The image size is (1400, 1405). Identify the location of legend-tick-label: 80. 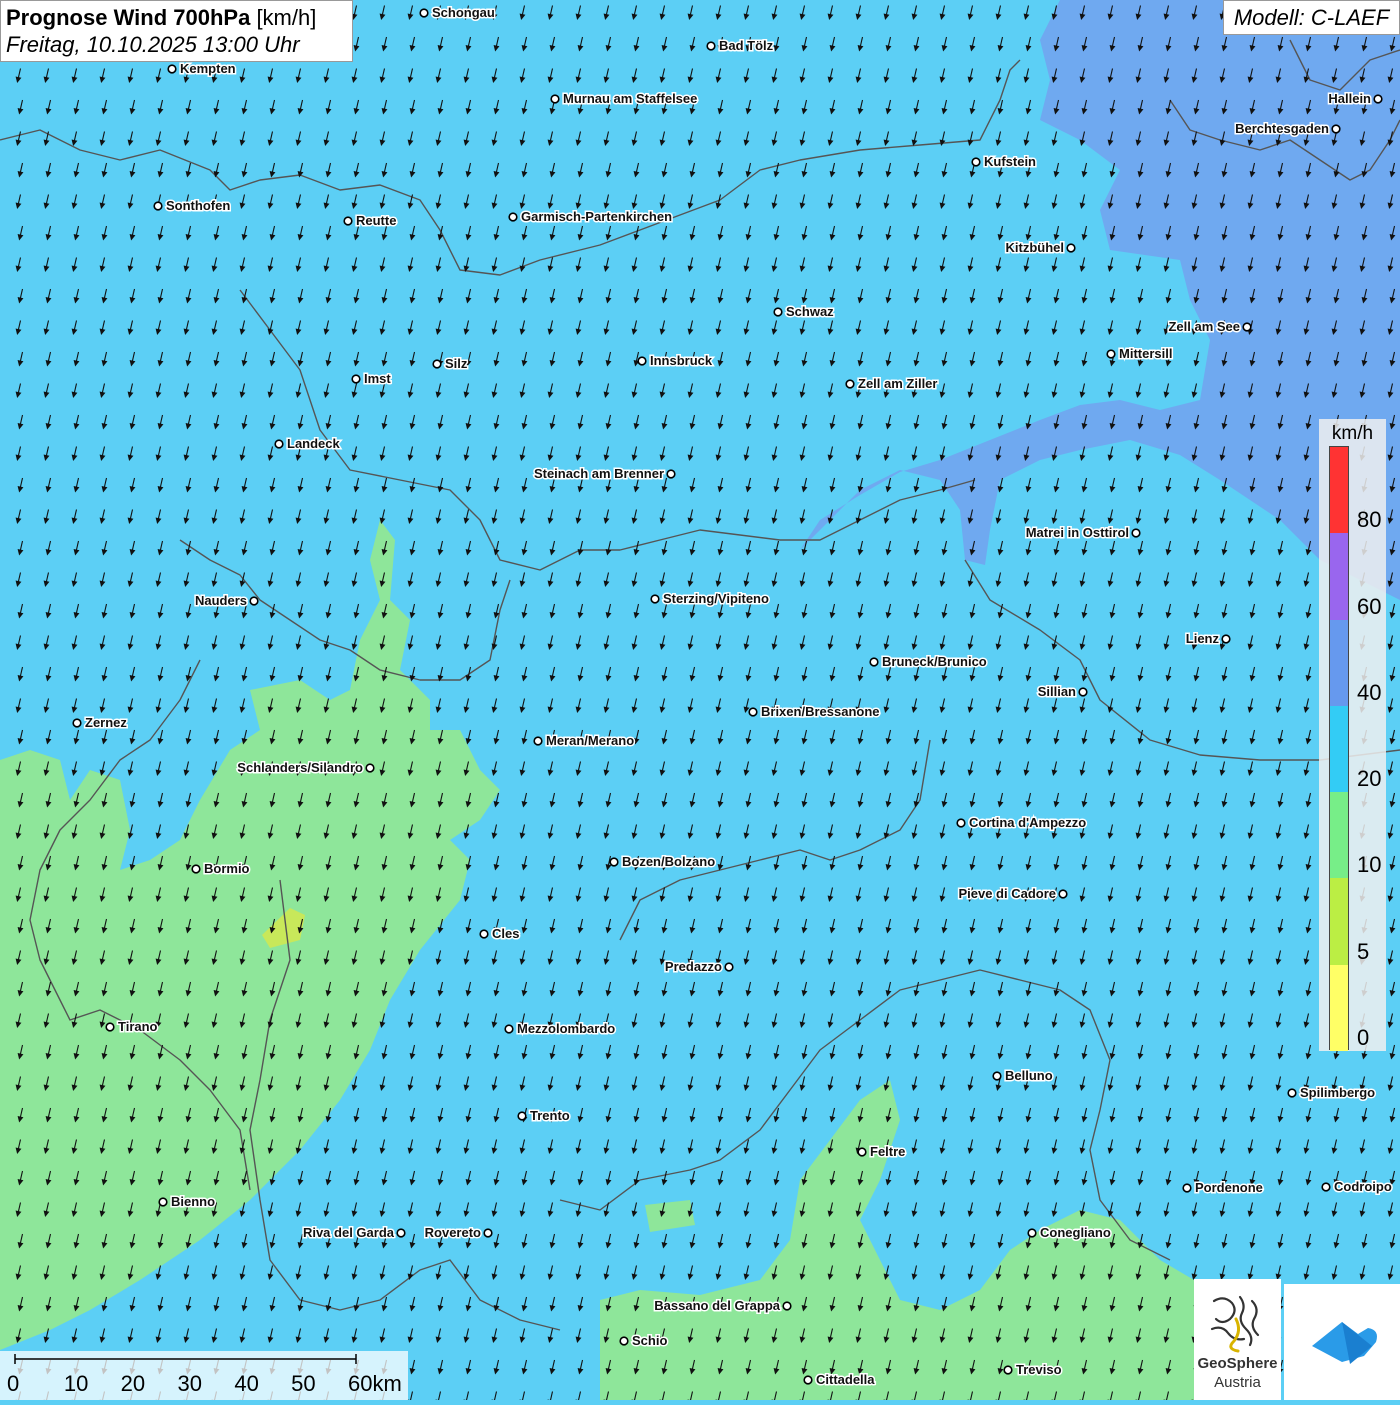
(1369, 520).